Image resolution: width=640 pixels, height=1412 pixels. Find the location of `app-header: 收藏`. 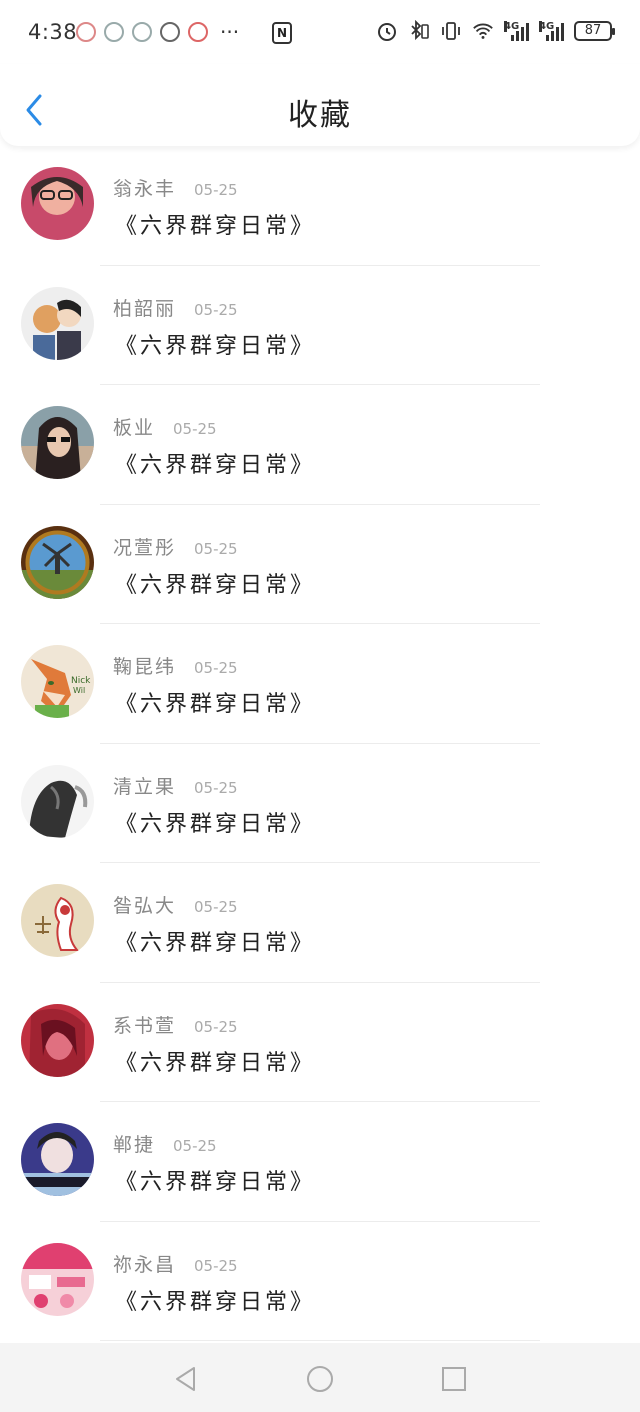

app-header: 收藏 is located at coordinates (320, 105).